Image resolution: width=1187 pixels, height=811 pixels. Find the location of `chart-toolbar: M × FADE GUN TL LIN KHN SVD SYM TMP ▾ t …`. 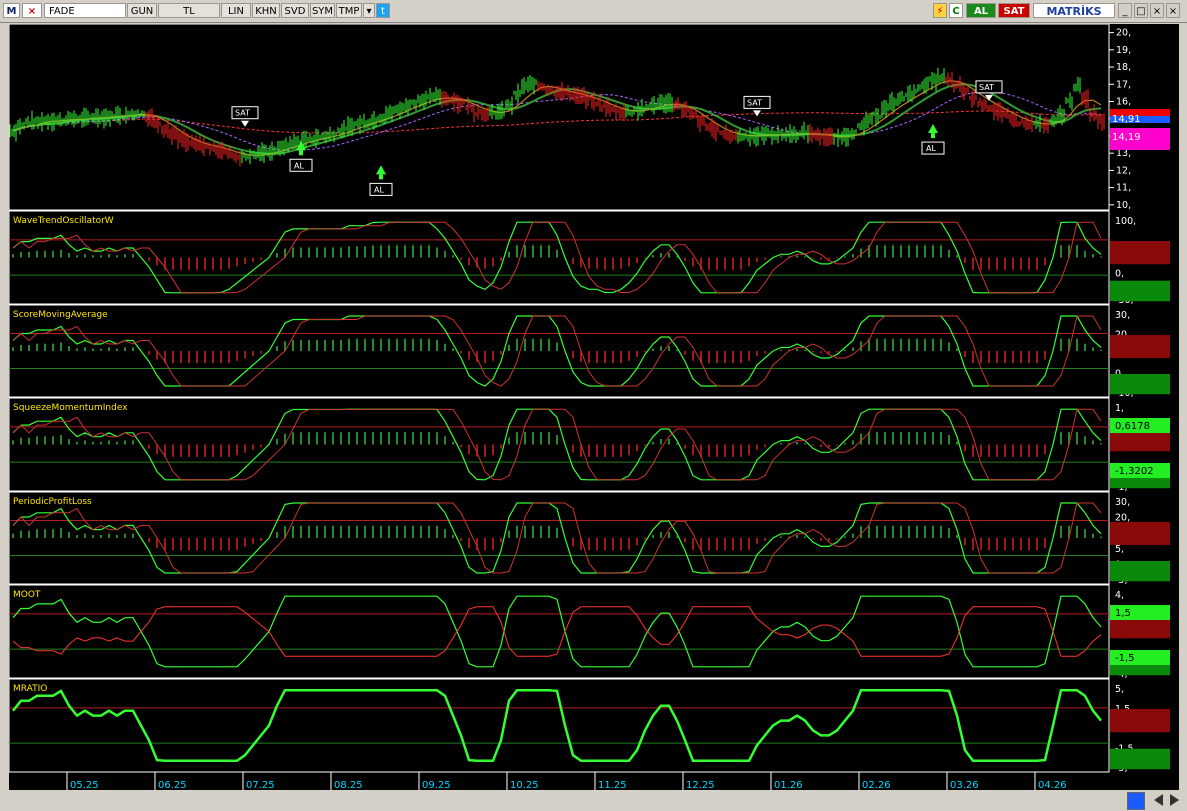

chart-toolbar: M × FADE GUN TL LIN KHN SVD SYM TMP ▾ t … is located at coordinates (593, 11).